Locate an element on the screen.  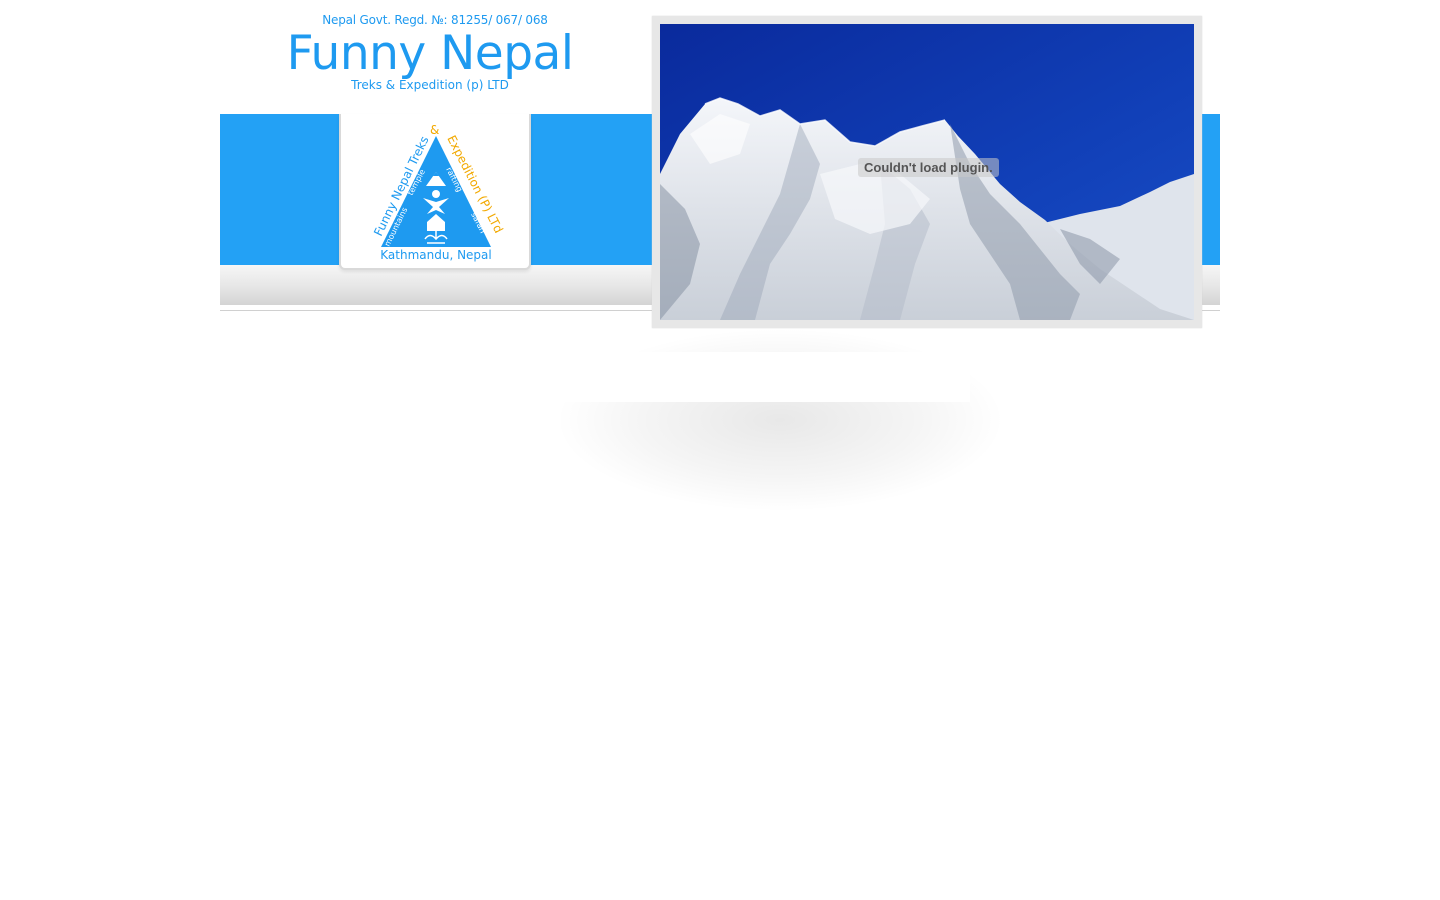
slideshow-plugin: Couldn't load plugin. is located at coordinates (927, 172).